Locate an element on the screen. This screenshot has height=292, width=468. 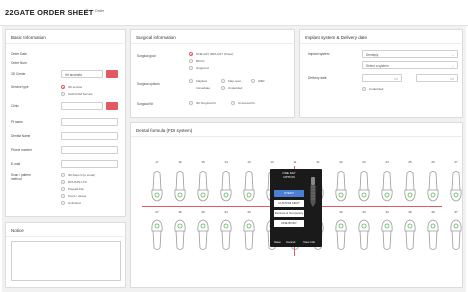
delivery-date-label: Delivery date is located at coordinates (317, 78).